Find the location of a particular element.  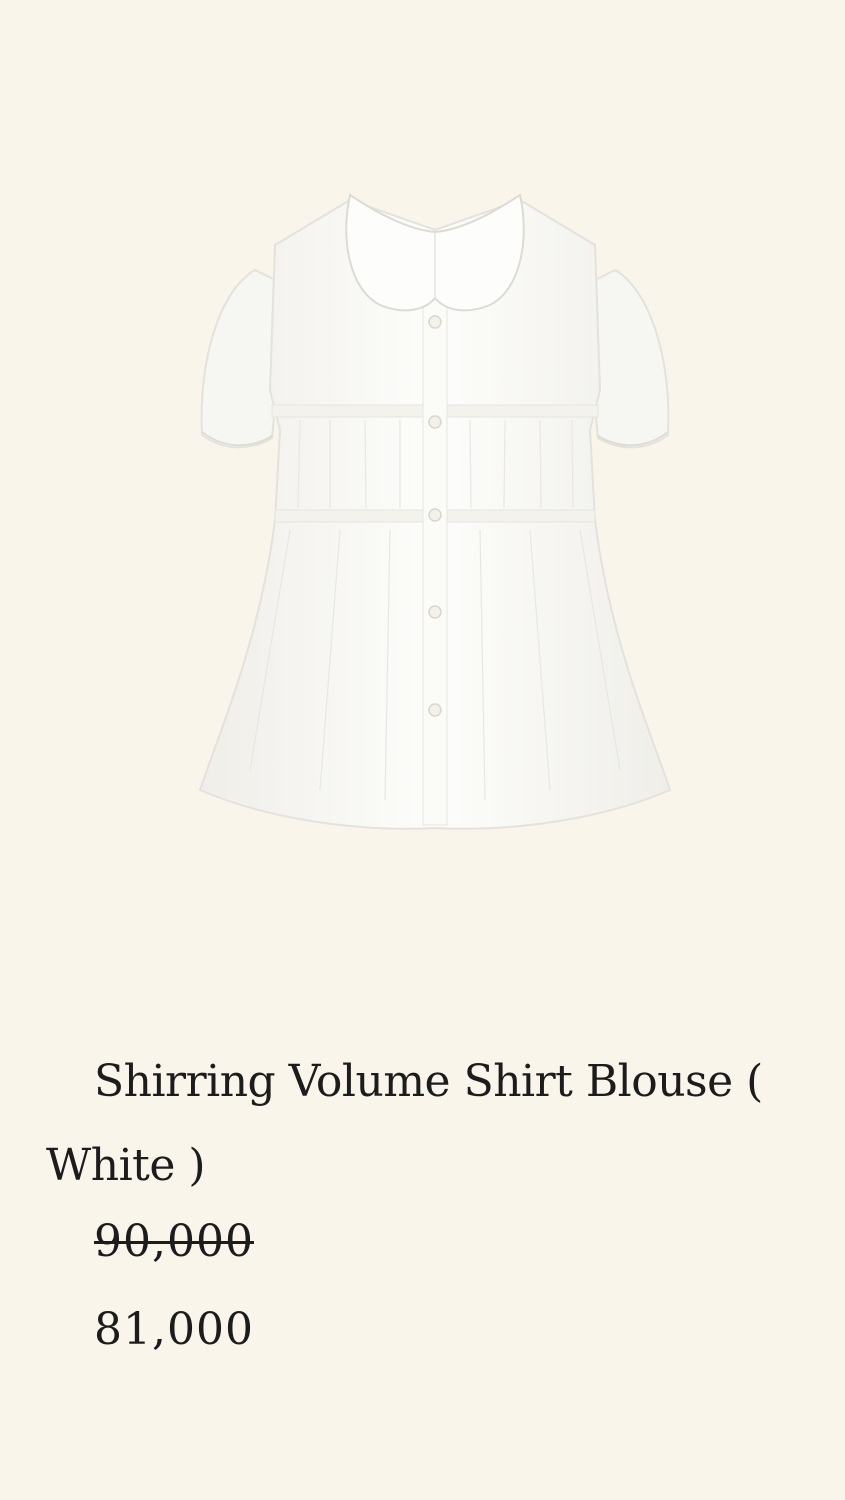

sale-price: 81,000 is located at coordinates (174, 1329).